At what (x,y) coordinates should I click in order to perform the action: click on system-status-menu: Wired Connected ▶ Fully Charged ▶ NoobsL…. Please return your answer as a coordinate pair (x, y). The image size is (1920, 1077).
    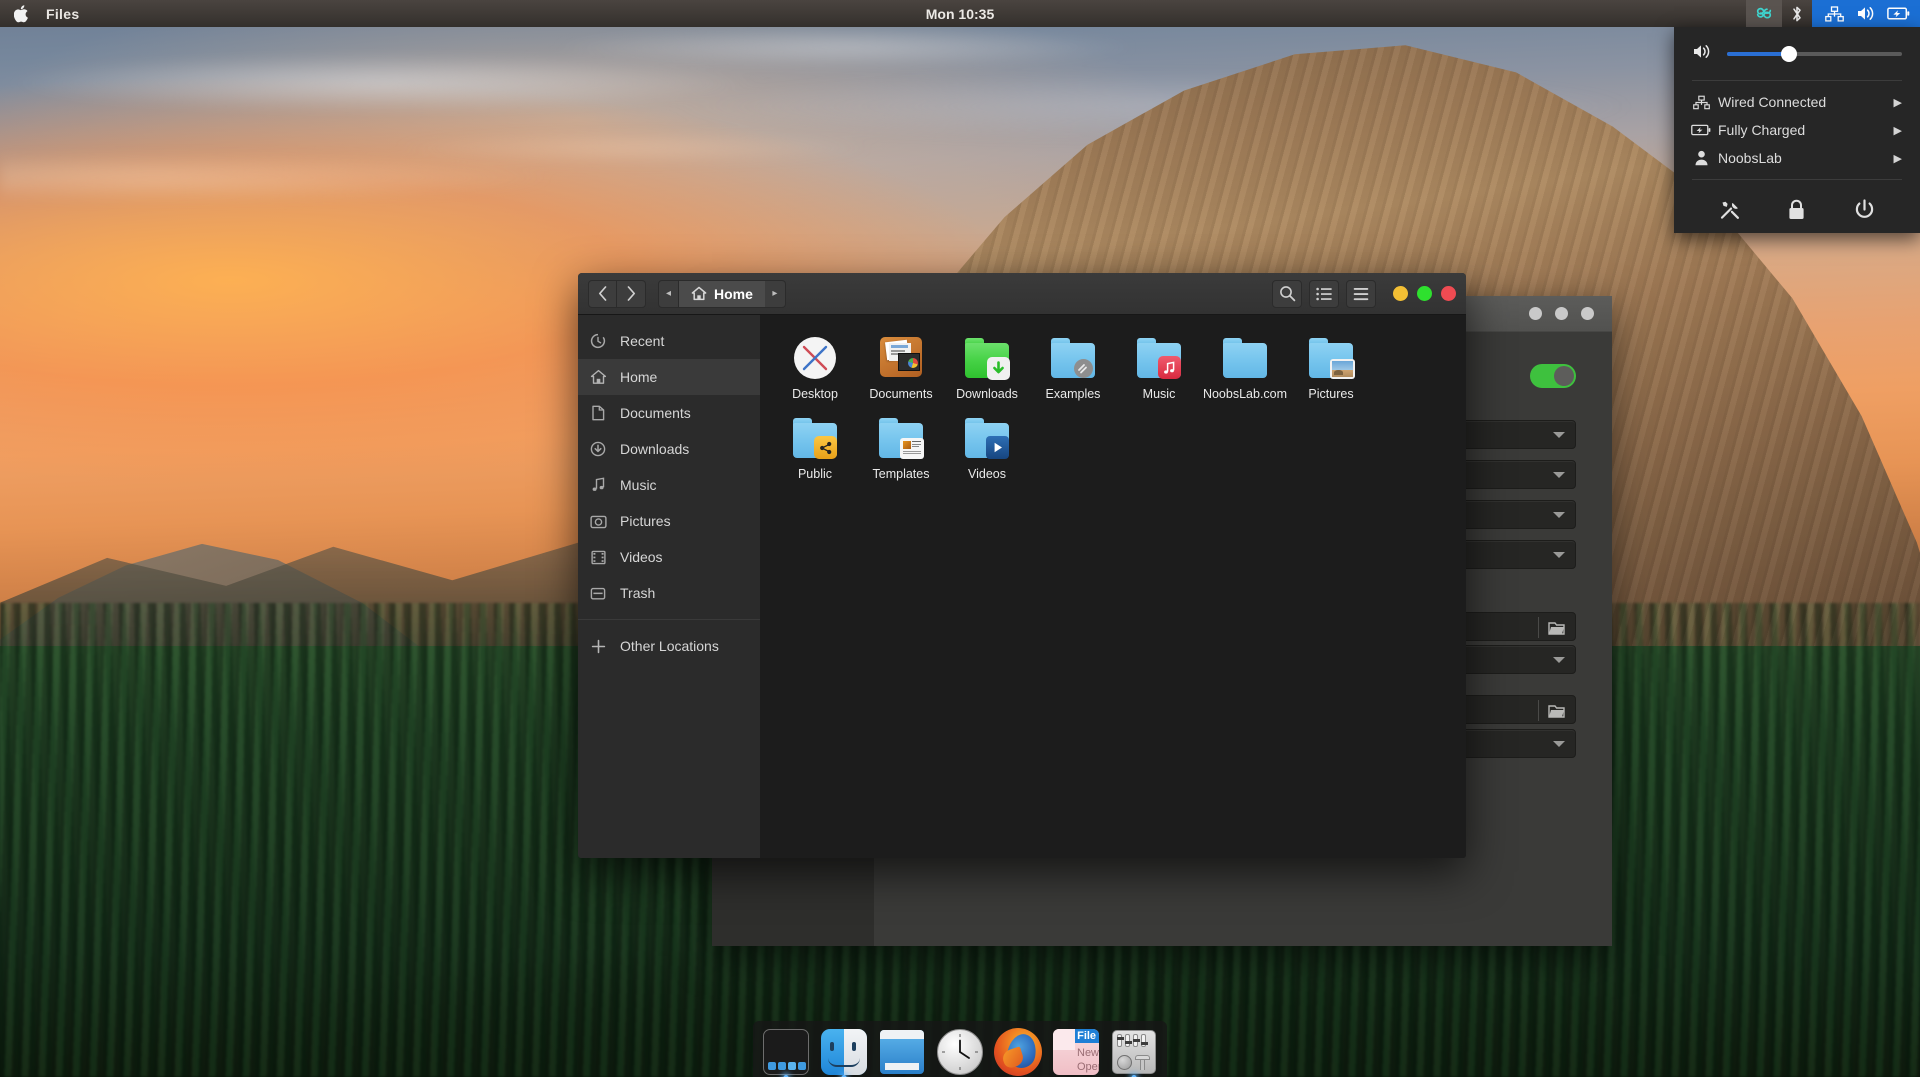
    Looking at the image, I should click on (1797, 130).